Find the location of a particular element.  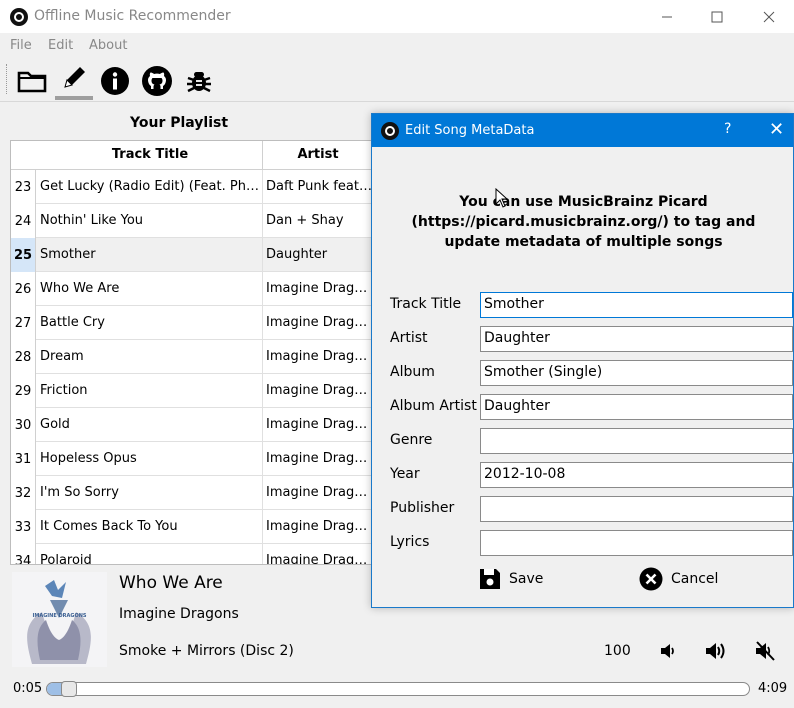

volume-high-icon is located at coordinates (715, 651).